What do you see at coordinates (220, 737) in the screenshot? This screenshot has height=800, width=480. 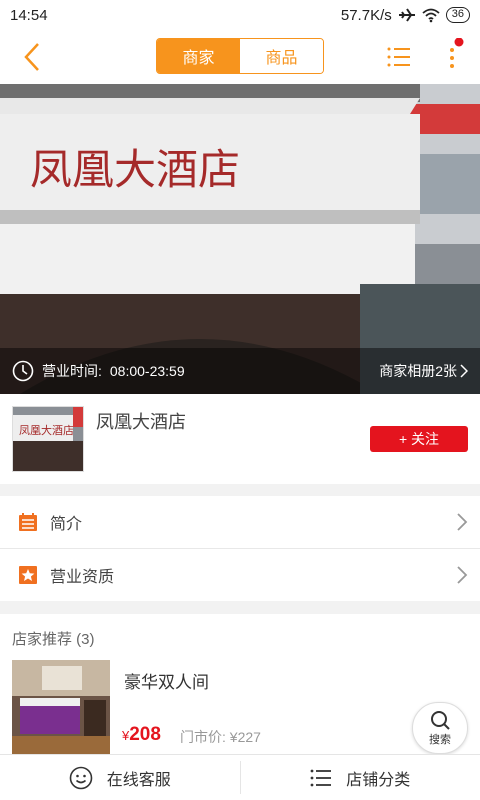 I see `original-price: 门市价: ¥227` at bounding box center [220, 737].